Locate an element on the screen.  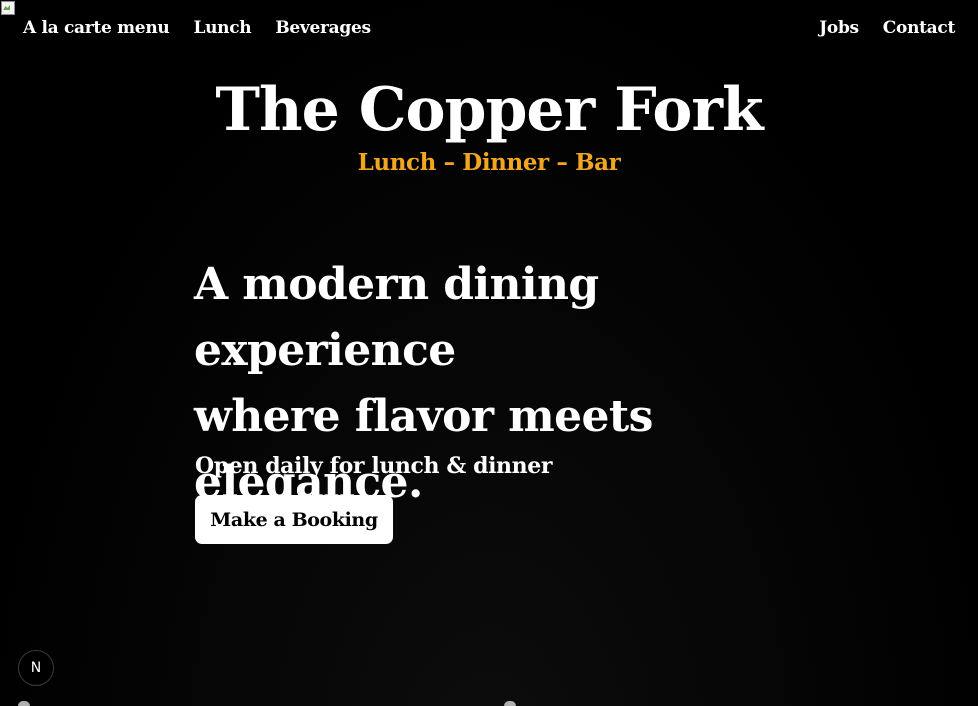
nav-link-contact: Contact is located at coordinates (919, 28).